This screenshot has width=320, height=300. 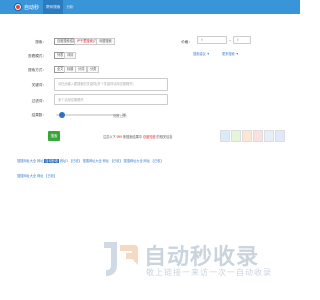 I want to click on filter-input: 多个请用空格隔开, so click(x=111, y=99).